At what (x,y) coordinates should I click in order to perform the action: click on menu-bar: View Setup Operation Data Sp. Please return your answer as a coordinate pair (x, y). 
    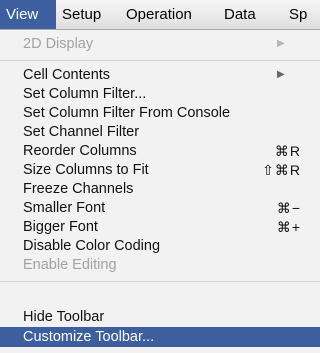
    Looking at the image, I should click on (160, 15).